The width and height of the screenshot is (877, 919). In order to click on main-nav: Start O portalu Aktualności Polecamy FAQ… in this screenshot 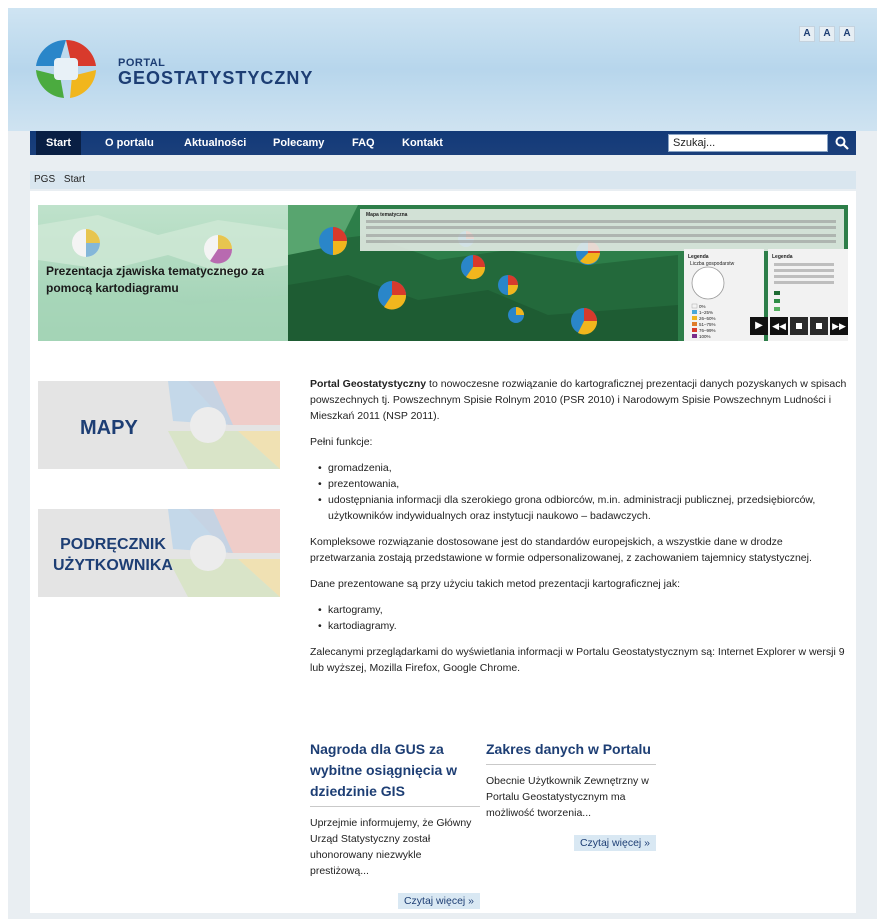, I will do `click(443, 143)`.